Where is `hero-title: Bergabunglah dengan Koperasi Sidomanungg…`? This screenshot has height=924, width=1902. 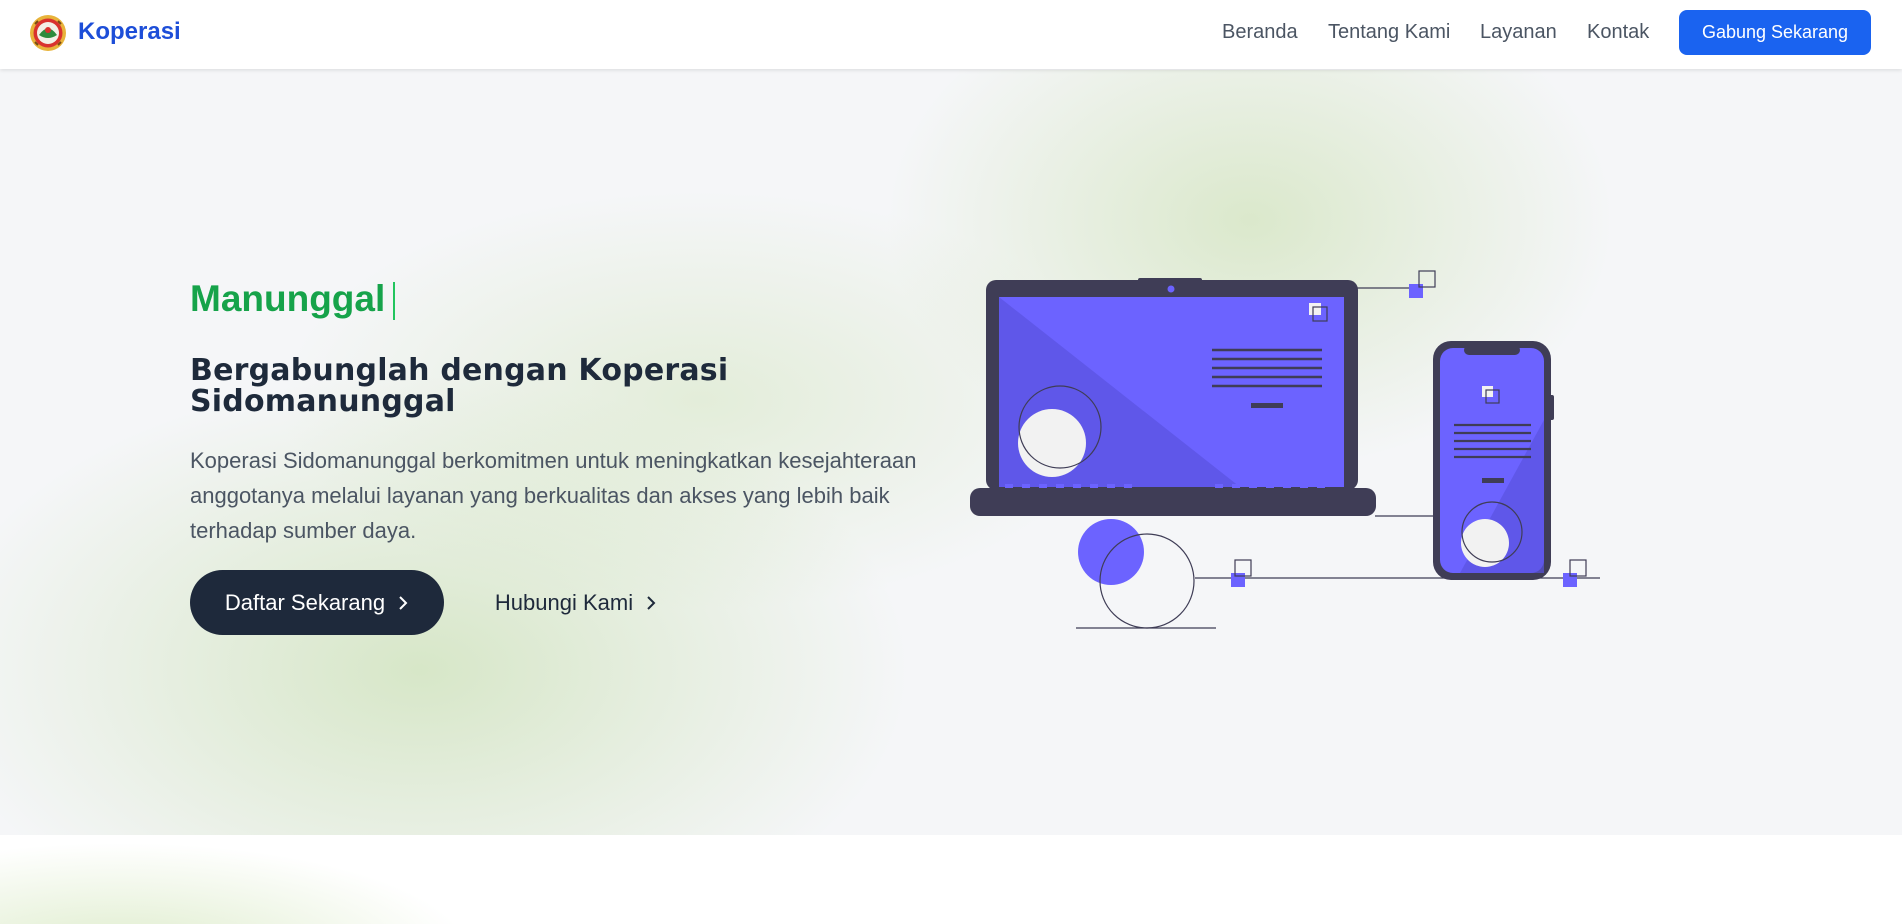
hero-title: Bergabunglah dengan Koperasi Sidomanungg… is located at coordinates (459, 386).